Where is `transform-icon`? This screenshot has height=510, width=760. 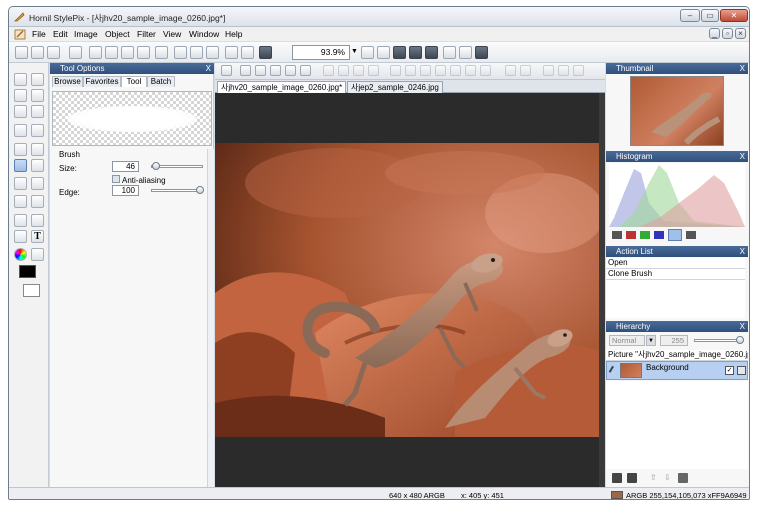 transform-icon is located at coordinates (226, 70).